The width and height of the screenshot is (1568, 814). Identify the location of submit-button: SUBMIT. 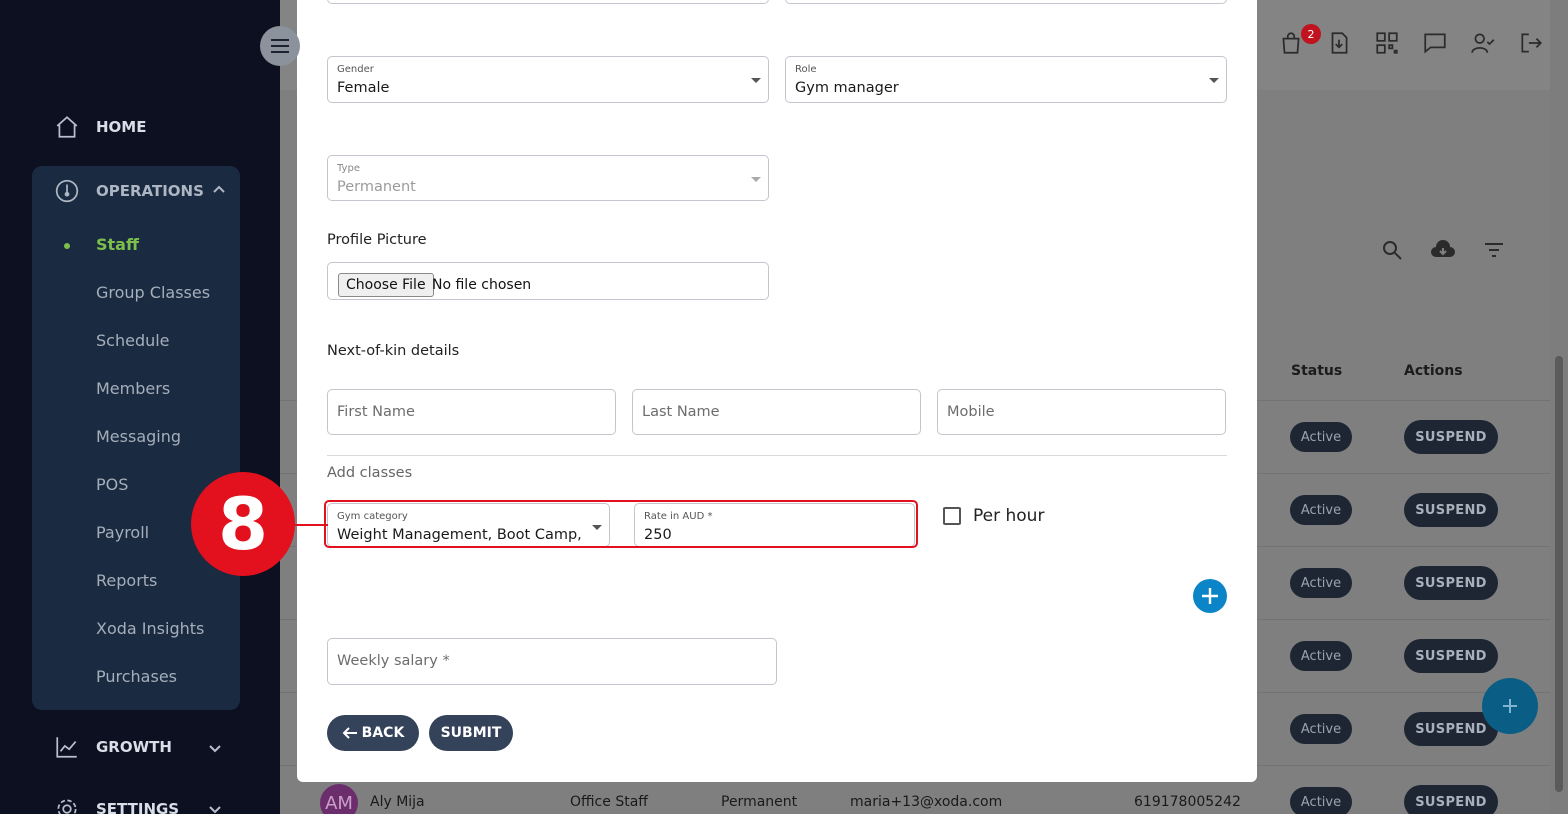
(471, 733).